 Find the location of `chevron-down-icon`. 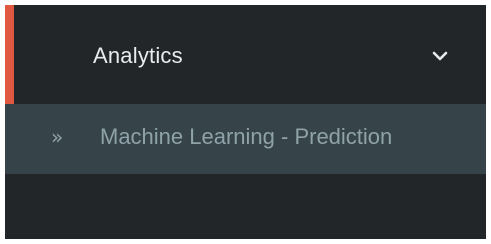

chevron-down-icon is located at coordinates (440, 56).